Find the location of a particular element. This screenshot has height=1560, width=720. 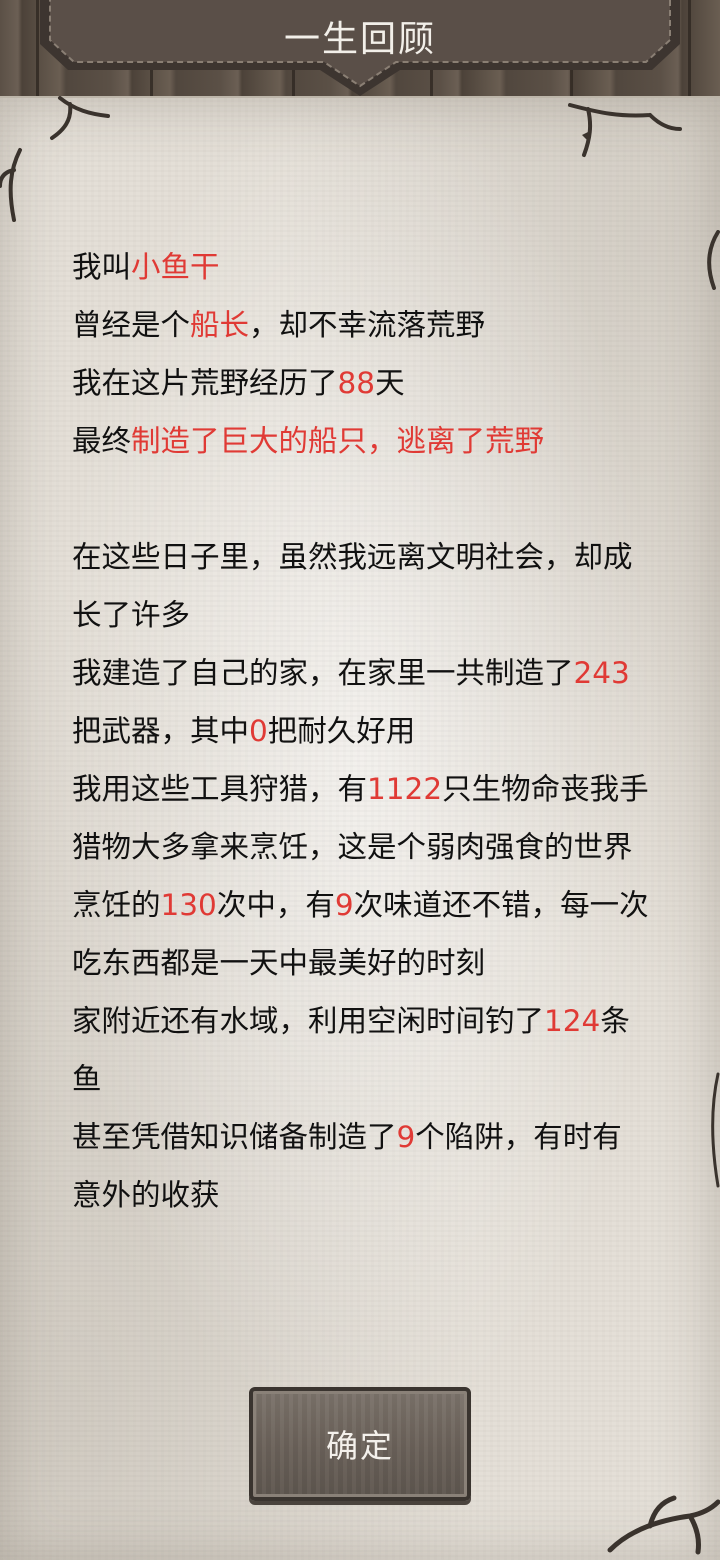

story-line: 曾经是个船长，却不幸流落荒野 is located at coordinates (362, 325).